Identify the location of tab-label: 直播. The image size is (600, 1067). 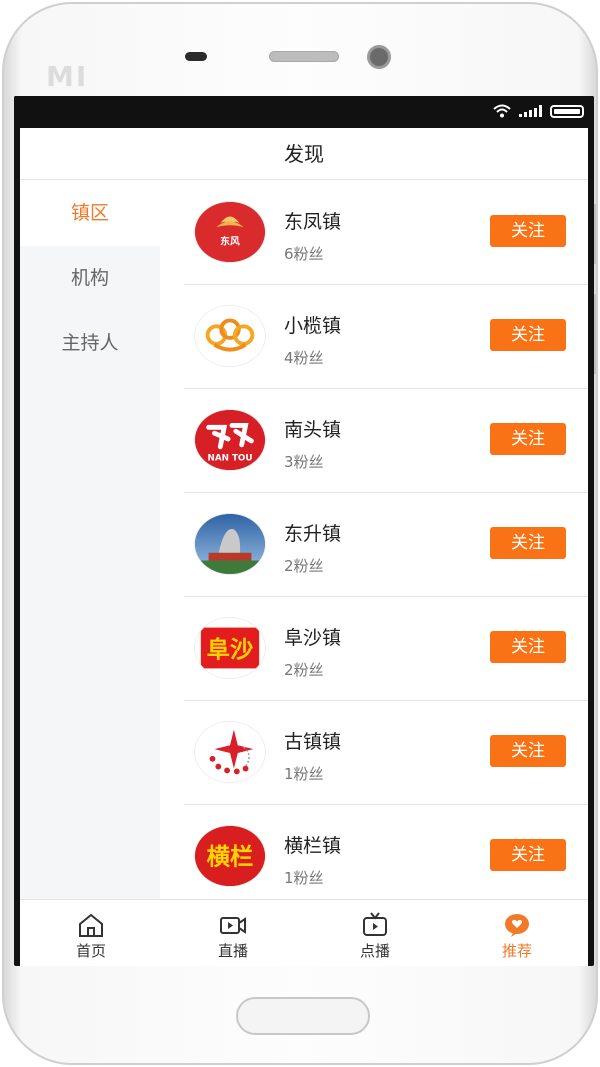
(232, 951).